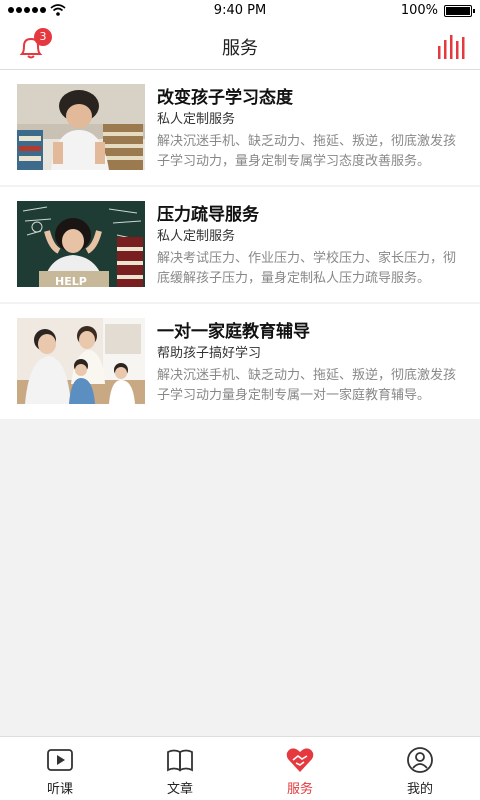  I want to click on bar-chart-icon, so click(451, 46).